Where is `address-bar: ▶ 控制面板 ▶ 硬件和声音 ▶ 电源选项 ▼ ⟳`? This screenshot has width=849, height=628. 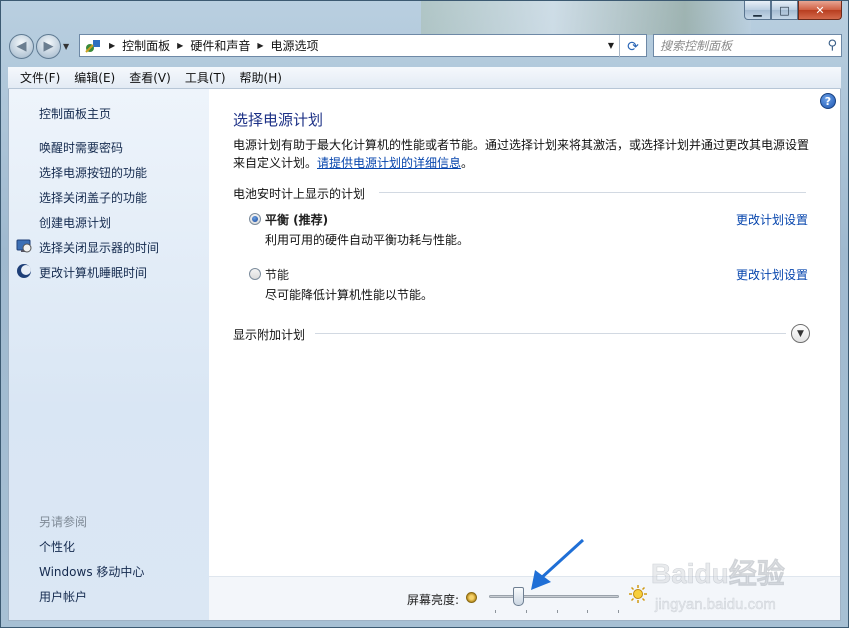 address-bar: ▶ 控制面板 ▶ 硬件和声音 ▶ 电源选项 ▼ ⟳ is located at coordinates (363, 46).